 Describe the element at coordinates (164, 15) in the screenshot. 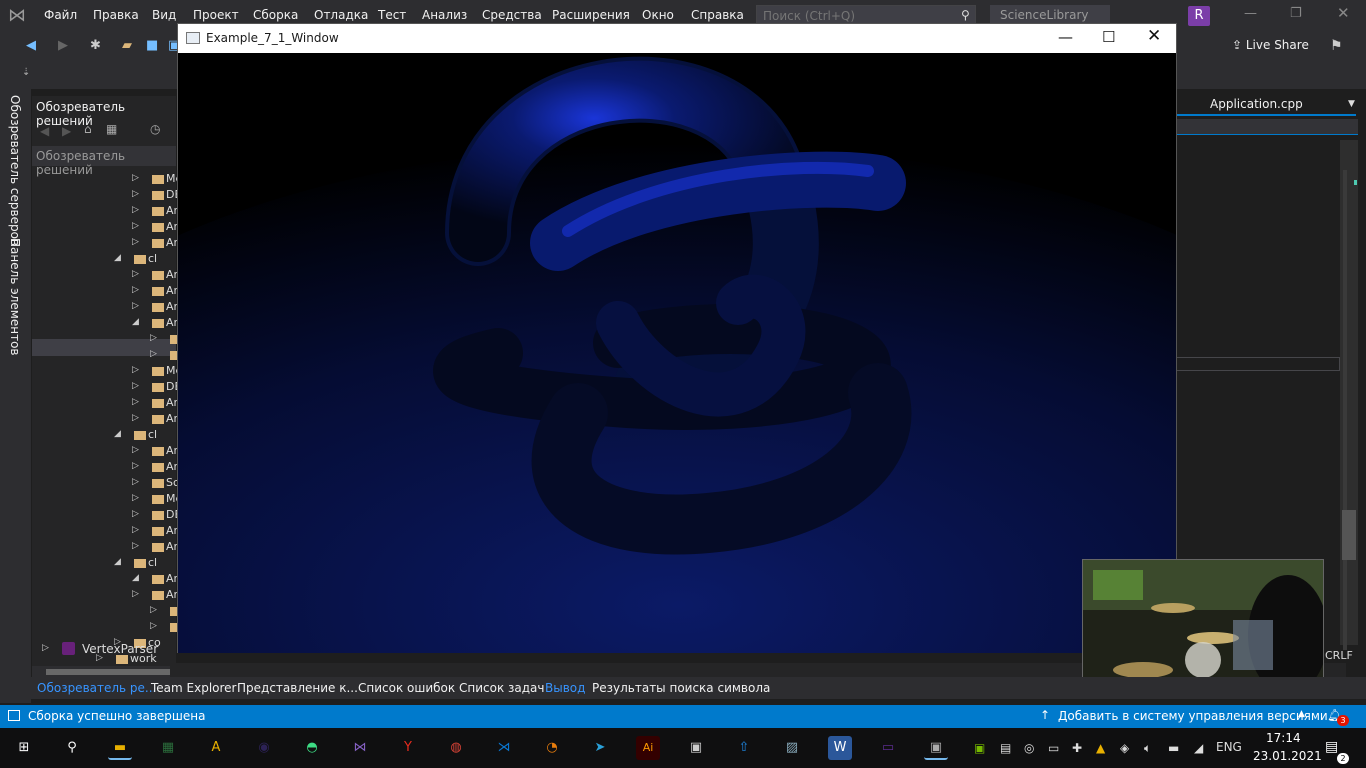

I see `menu-view: Вид` at that location.